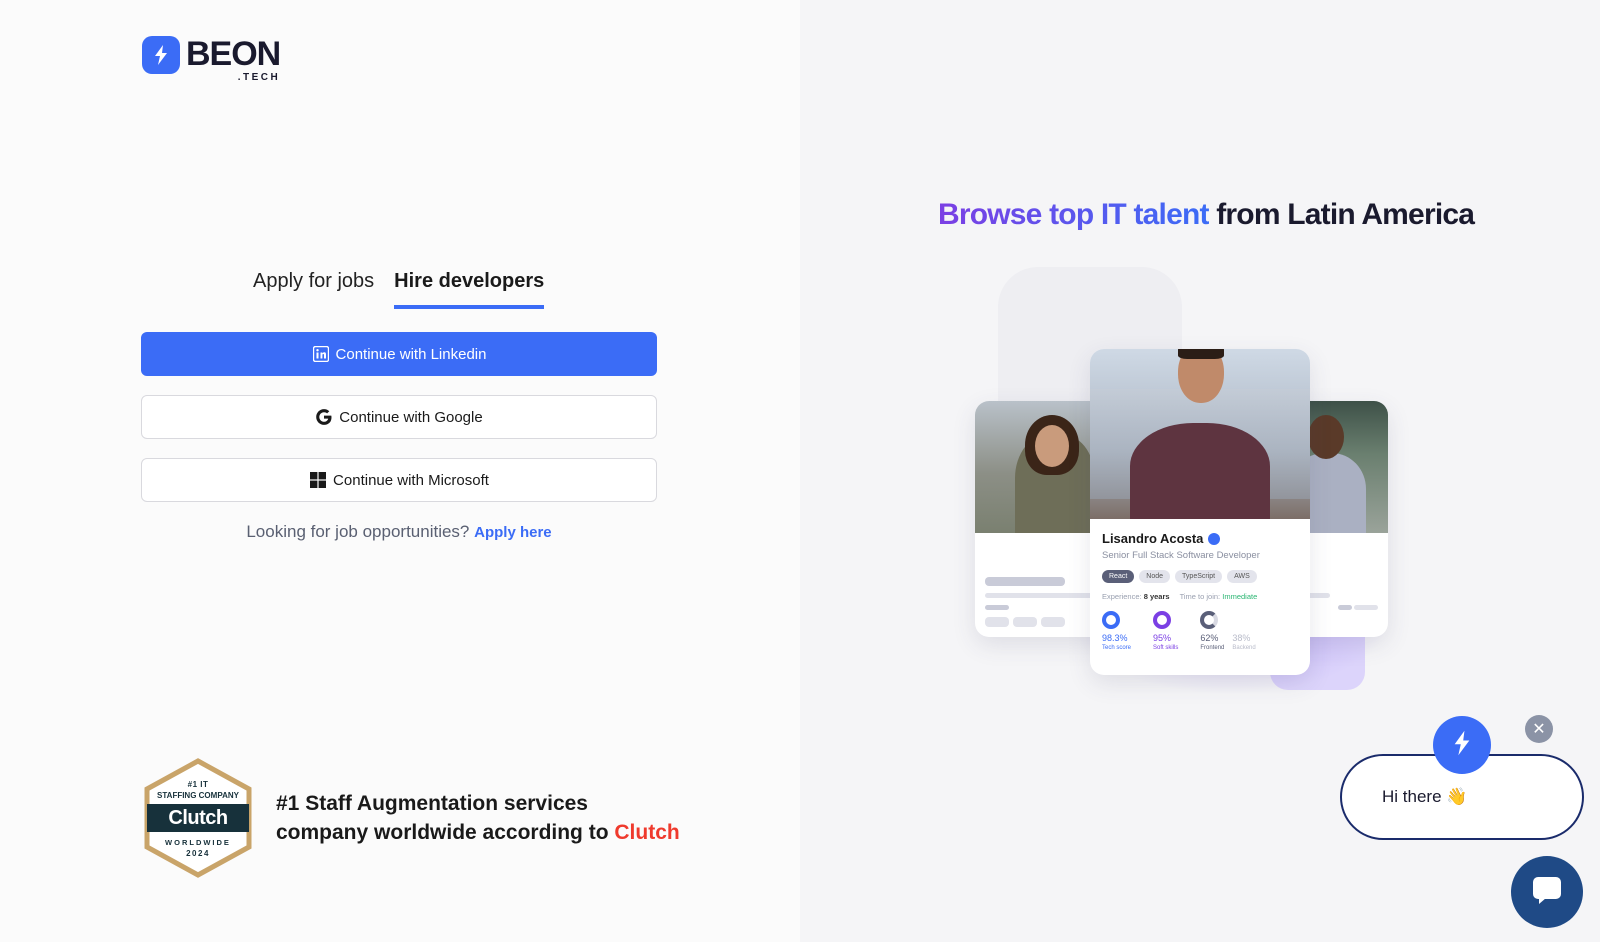 The image size is (1600, 942). What do you see at coordinates (313, 289) in the screenshot?
I see `tab-apply-for-jobs: Apply for jobs` at bounding box center [313, 289].